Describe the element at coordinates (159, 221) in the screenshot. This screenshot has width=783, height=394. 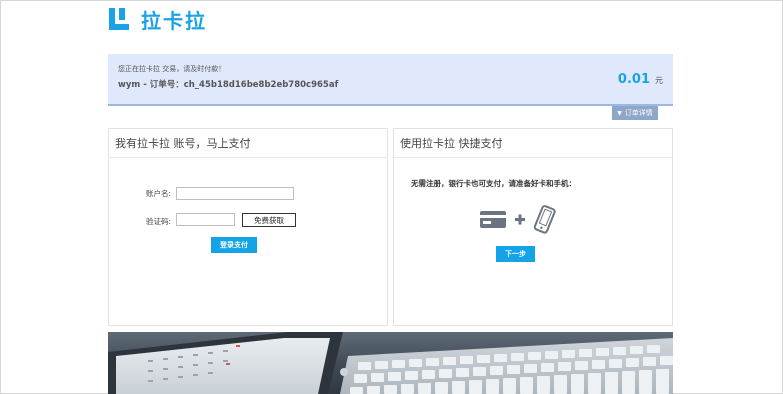
I see `verification-code-label: 验证码:` at that location.